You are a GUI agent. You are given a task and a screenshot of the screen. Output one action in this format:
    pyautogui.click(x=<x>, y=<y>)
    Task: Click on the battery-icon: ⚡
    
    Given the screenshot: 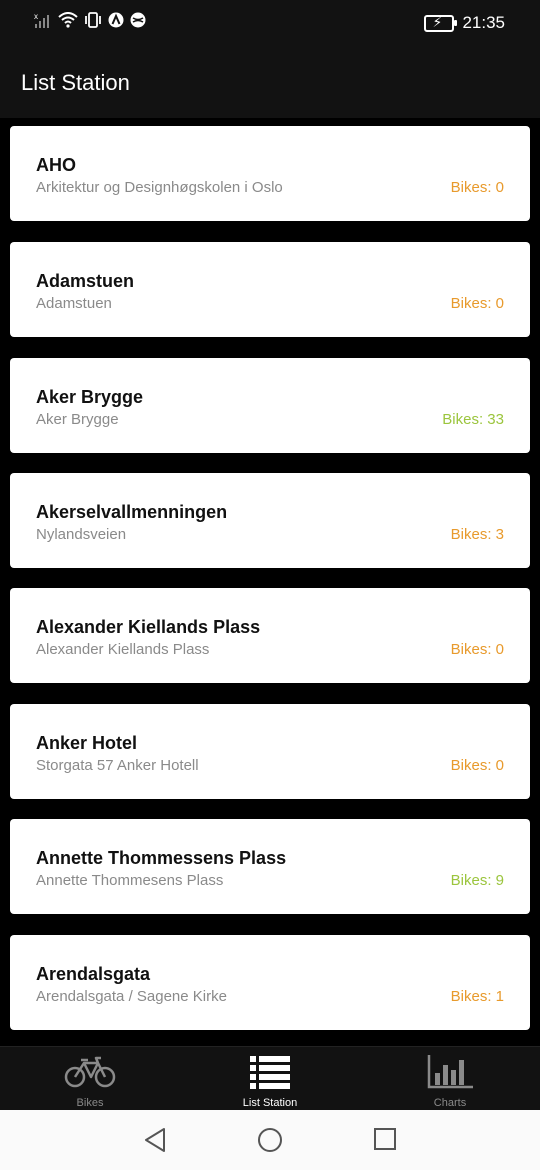 What is the action you would take?
    pyautogui.click(x=441, y=23)
    